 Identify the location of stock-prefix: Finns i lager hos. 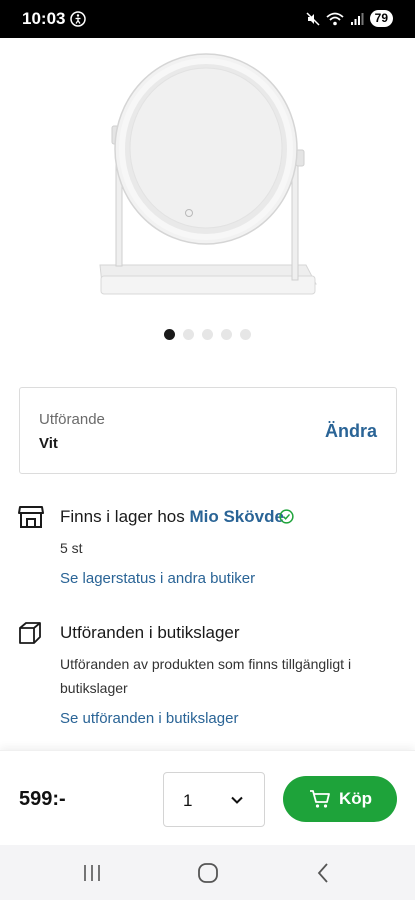
(122, 516).